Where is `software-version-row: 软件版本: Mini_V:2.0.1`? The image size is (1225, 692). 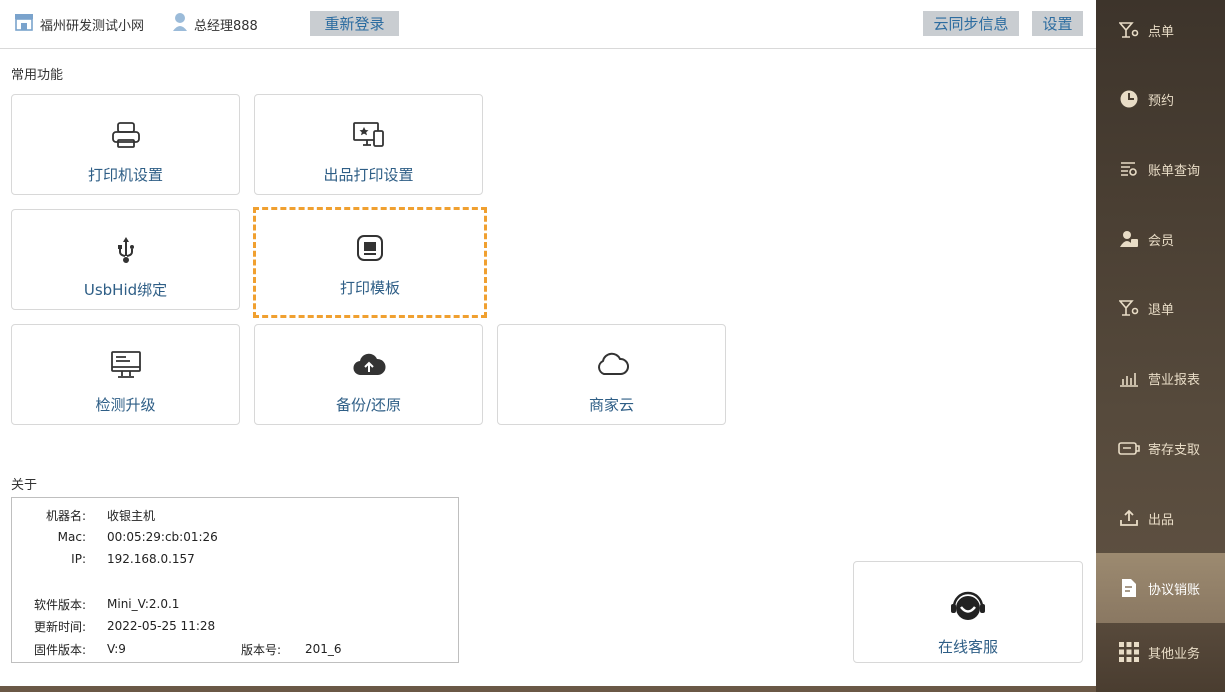
software-version-row: 软件版本: Mini_V:2.0.1 is located at coordinates (232, 604).